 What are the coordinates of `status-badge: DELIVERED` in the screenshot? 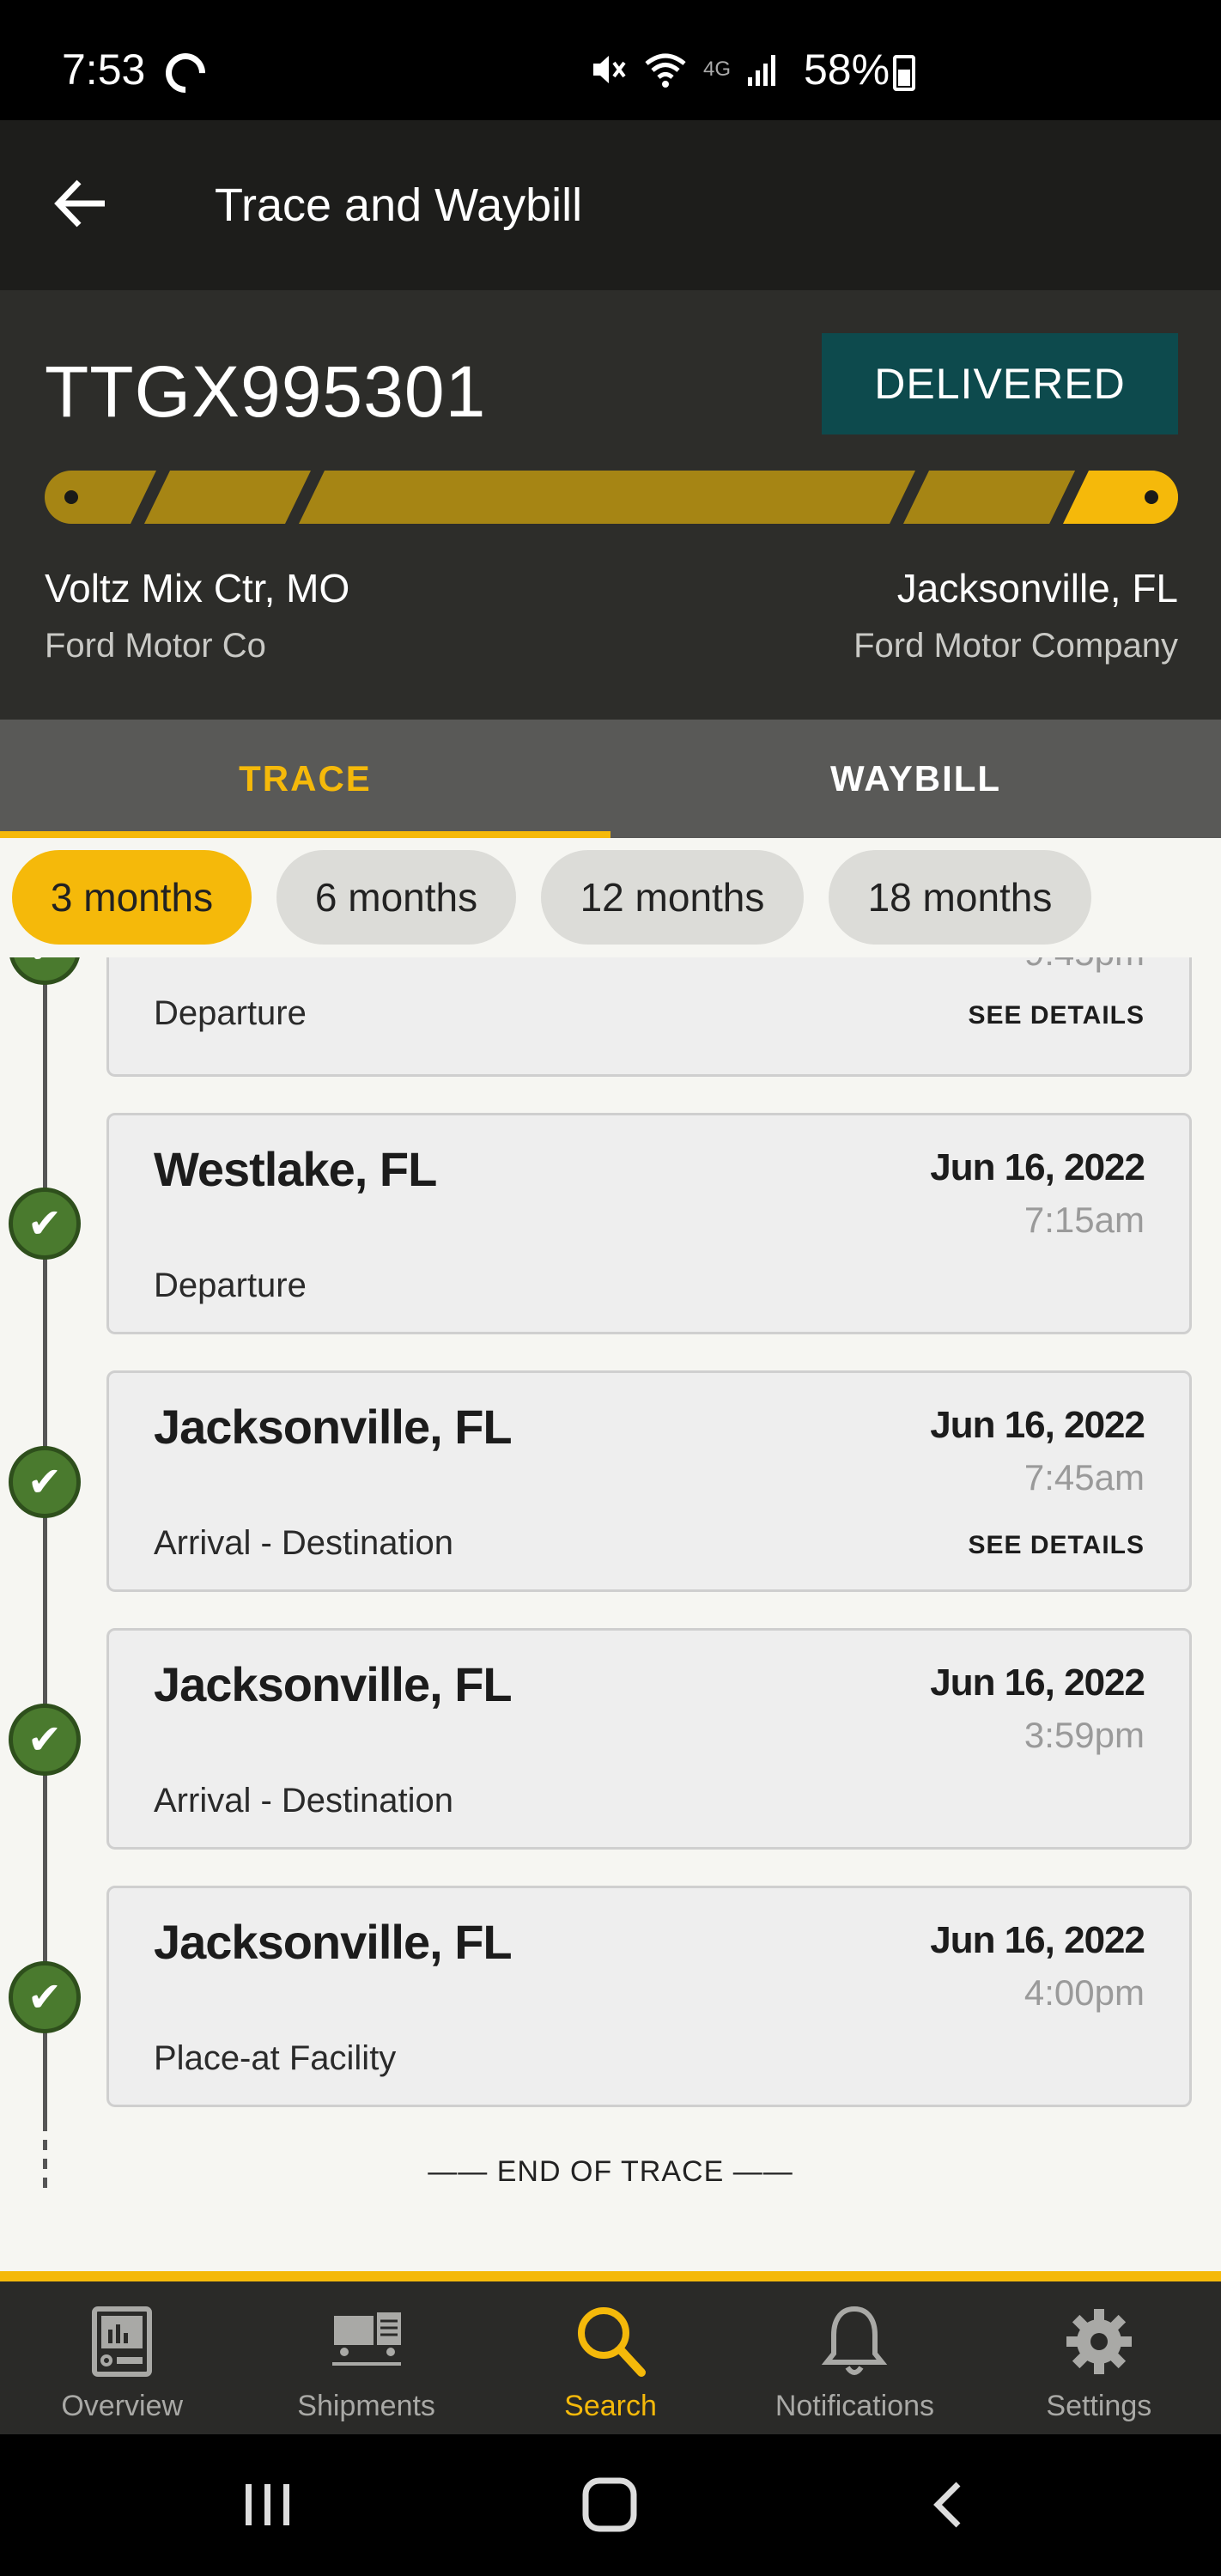 It's located at (1000, 383).